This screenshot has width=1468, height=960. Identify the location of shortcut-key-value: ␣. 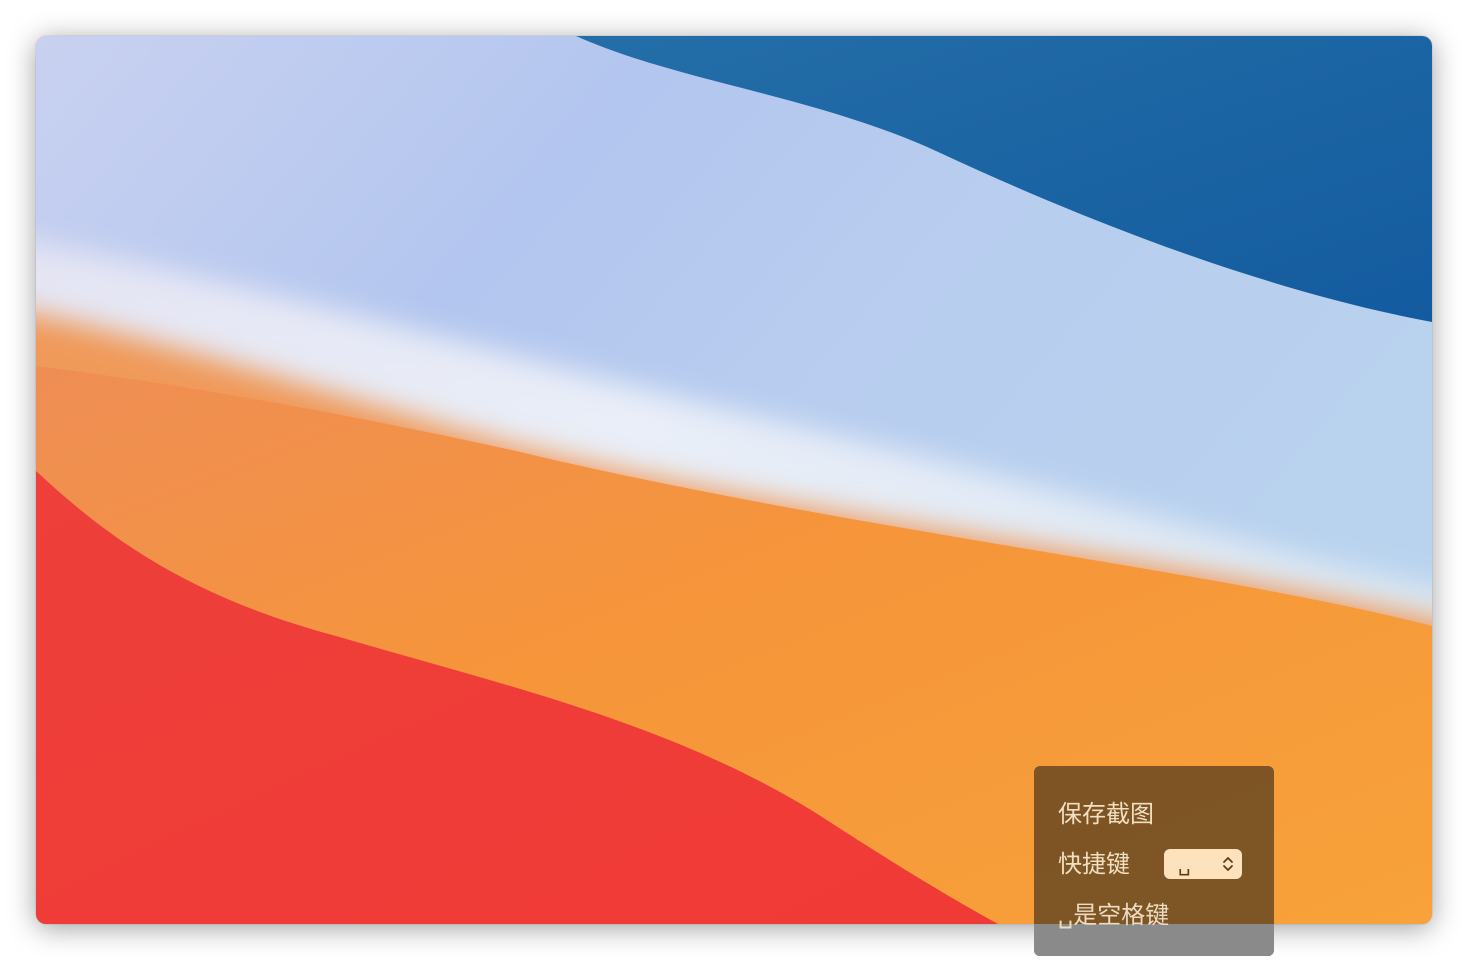
(1184, 864).